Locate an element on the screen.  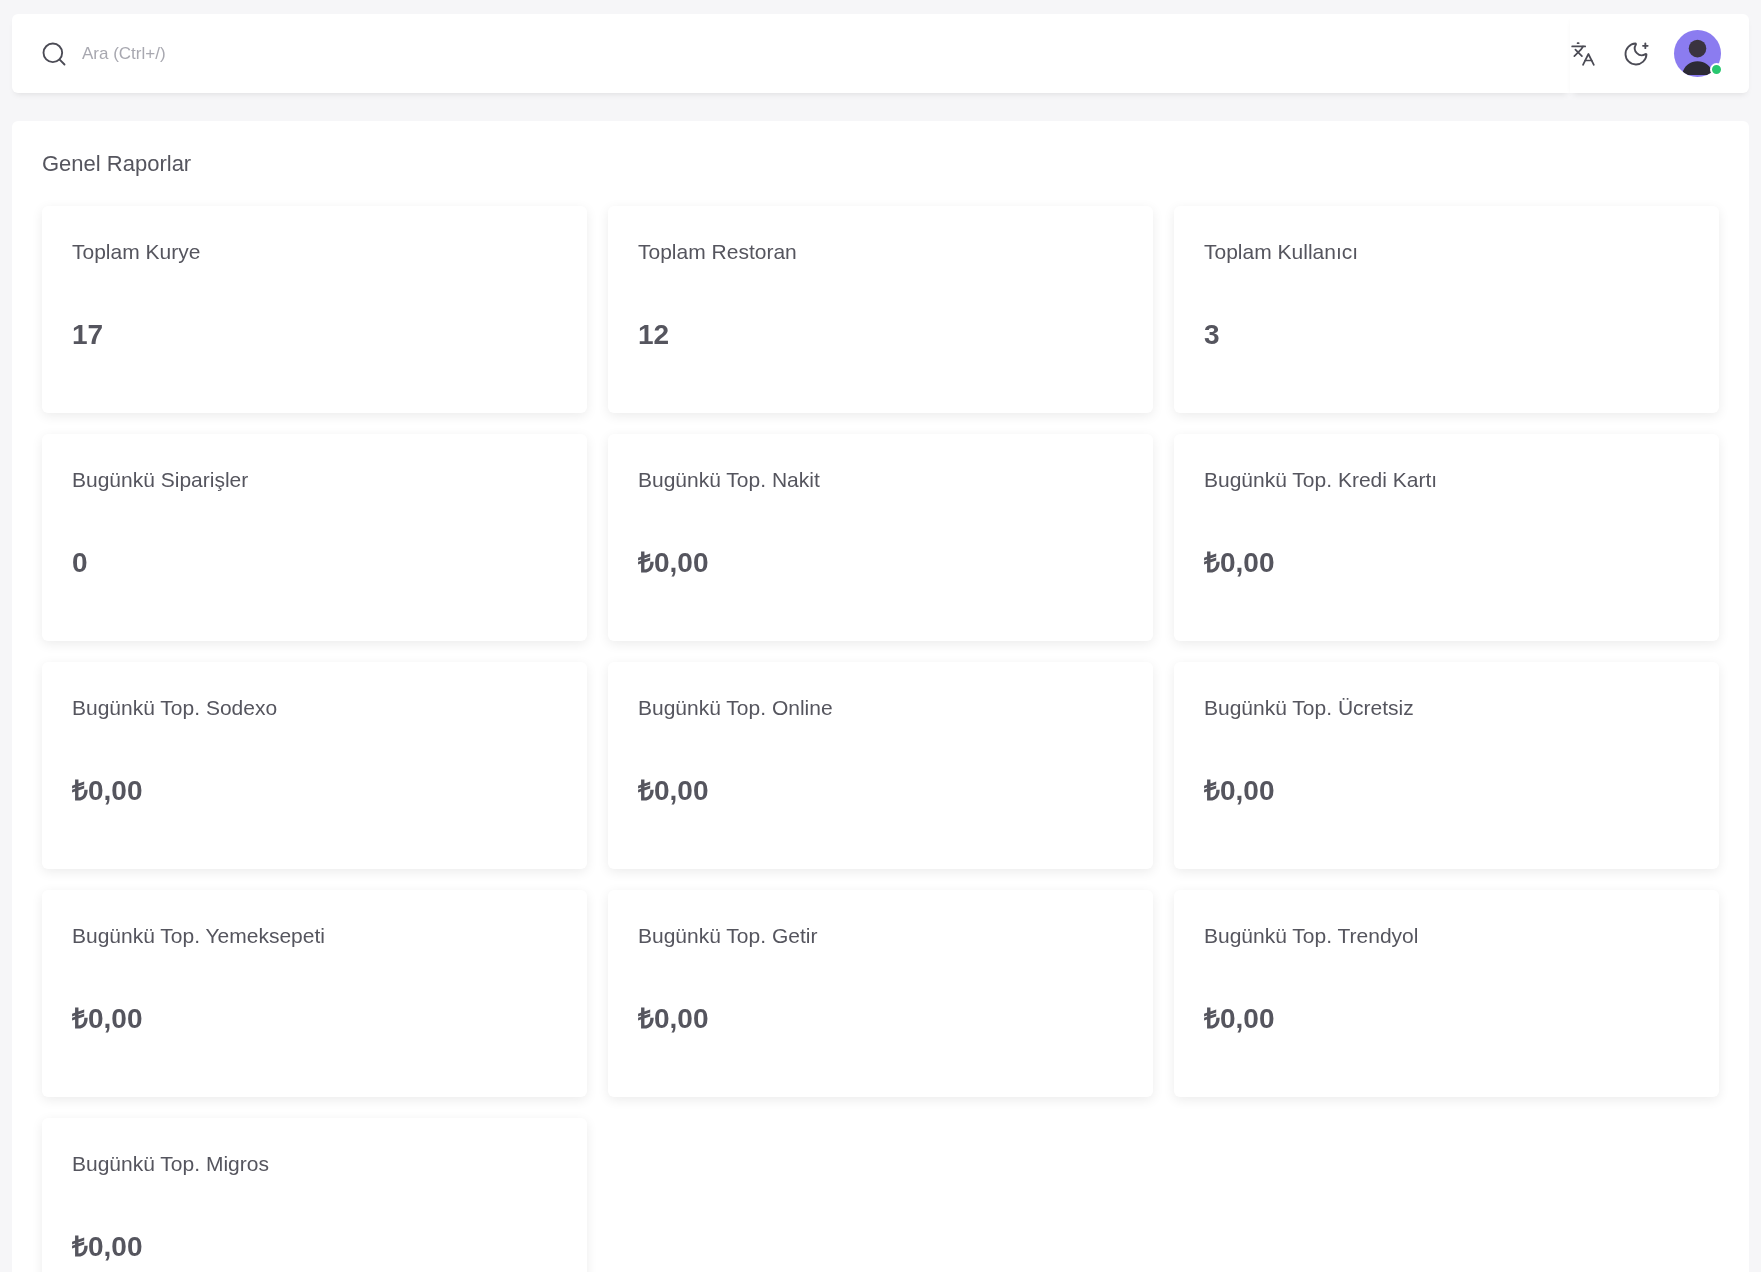
stat-label: Bugünkü Top. Yemeksepeti is located at coordinates (199, 936).